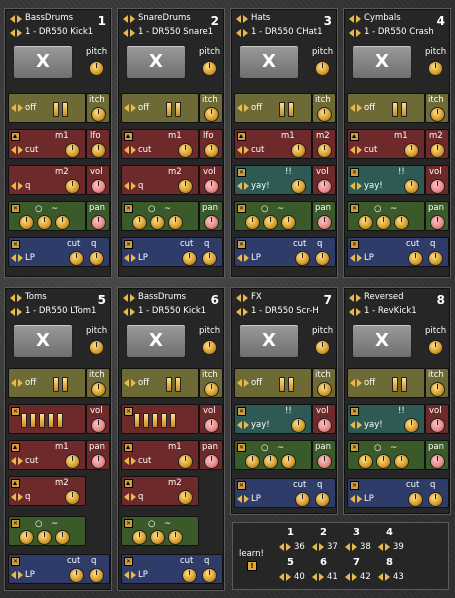 This screenshot has width=455, height=598. What do you see at coordinates (252, 566) in the screenshot?
I see `learn-button: !` at bounding box center [252, 566].